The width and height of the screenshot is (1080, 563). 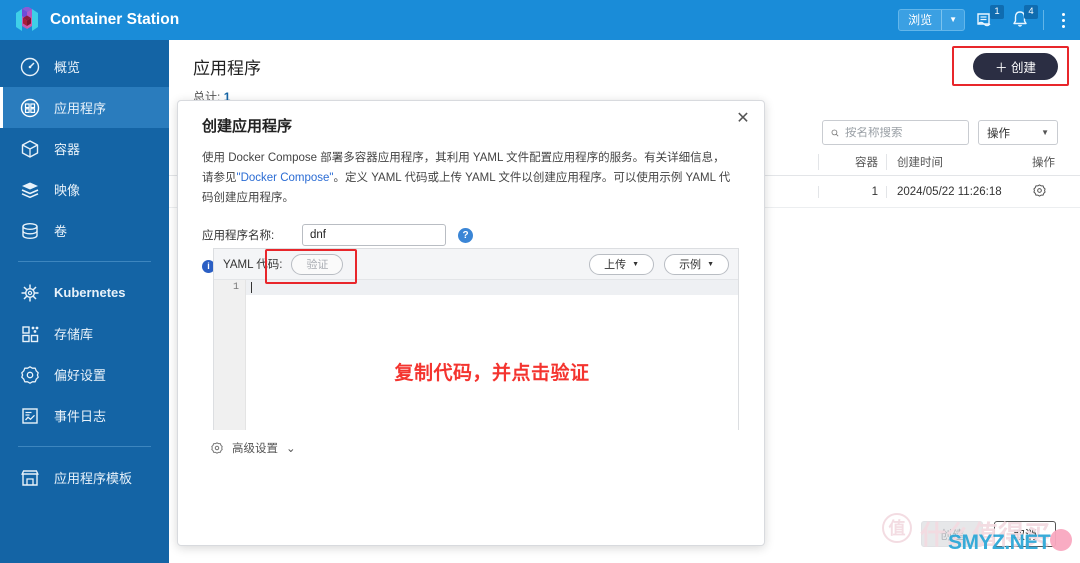 What do you see at coordinates (659, 264) in the screenshot?
I see `yaml-toolbar-right: 上传 ▼ 示例 ▼` at bounding box center [659, 264].